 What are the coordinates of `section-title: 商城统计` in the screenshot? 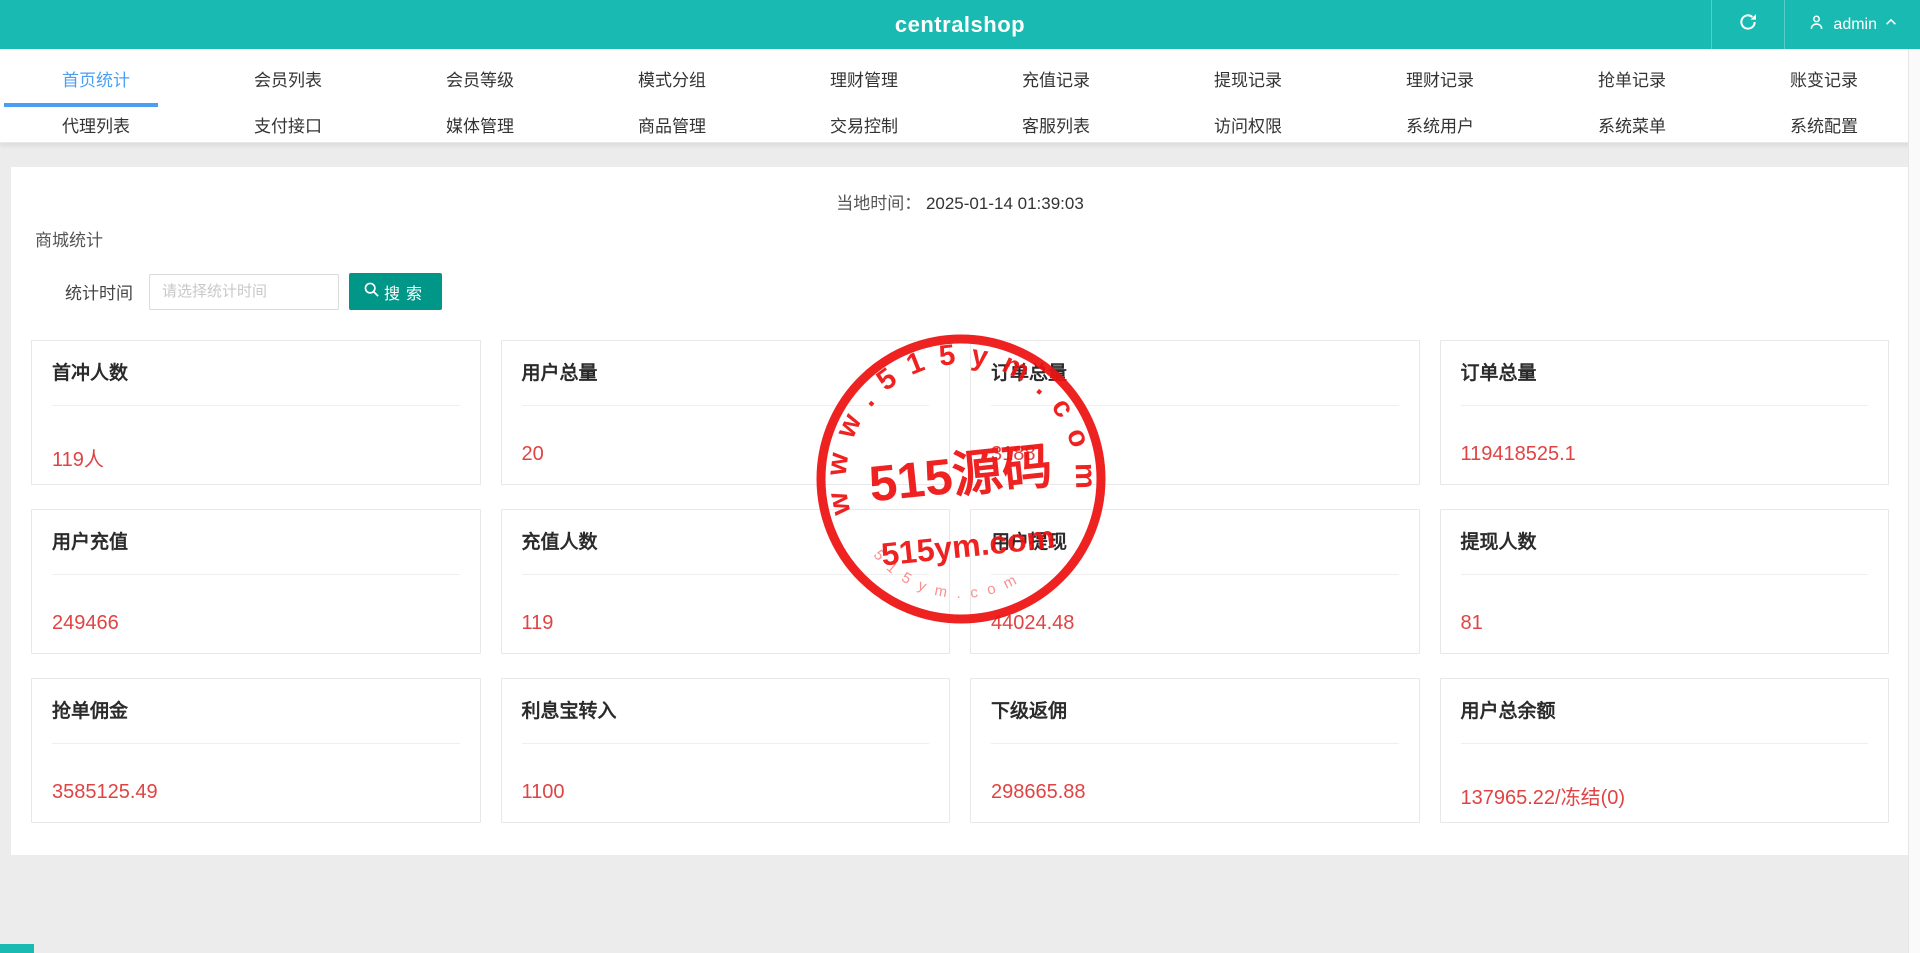 It's located at (69, 240).